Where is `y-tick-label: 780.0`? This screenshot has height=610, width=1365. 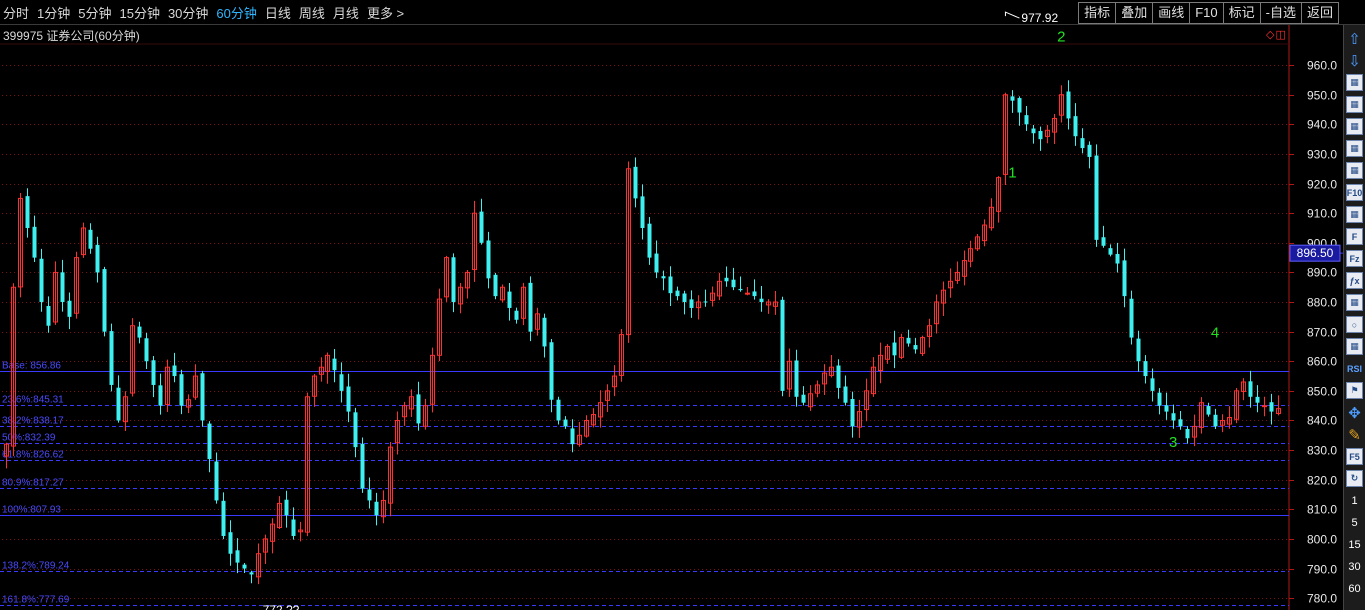
y-tick-label: 780.0 is located at coordinates (1322, 599).